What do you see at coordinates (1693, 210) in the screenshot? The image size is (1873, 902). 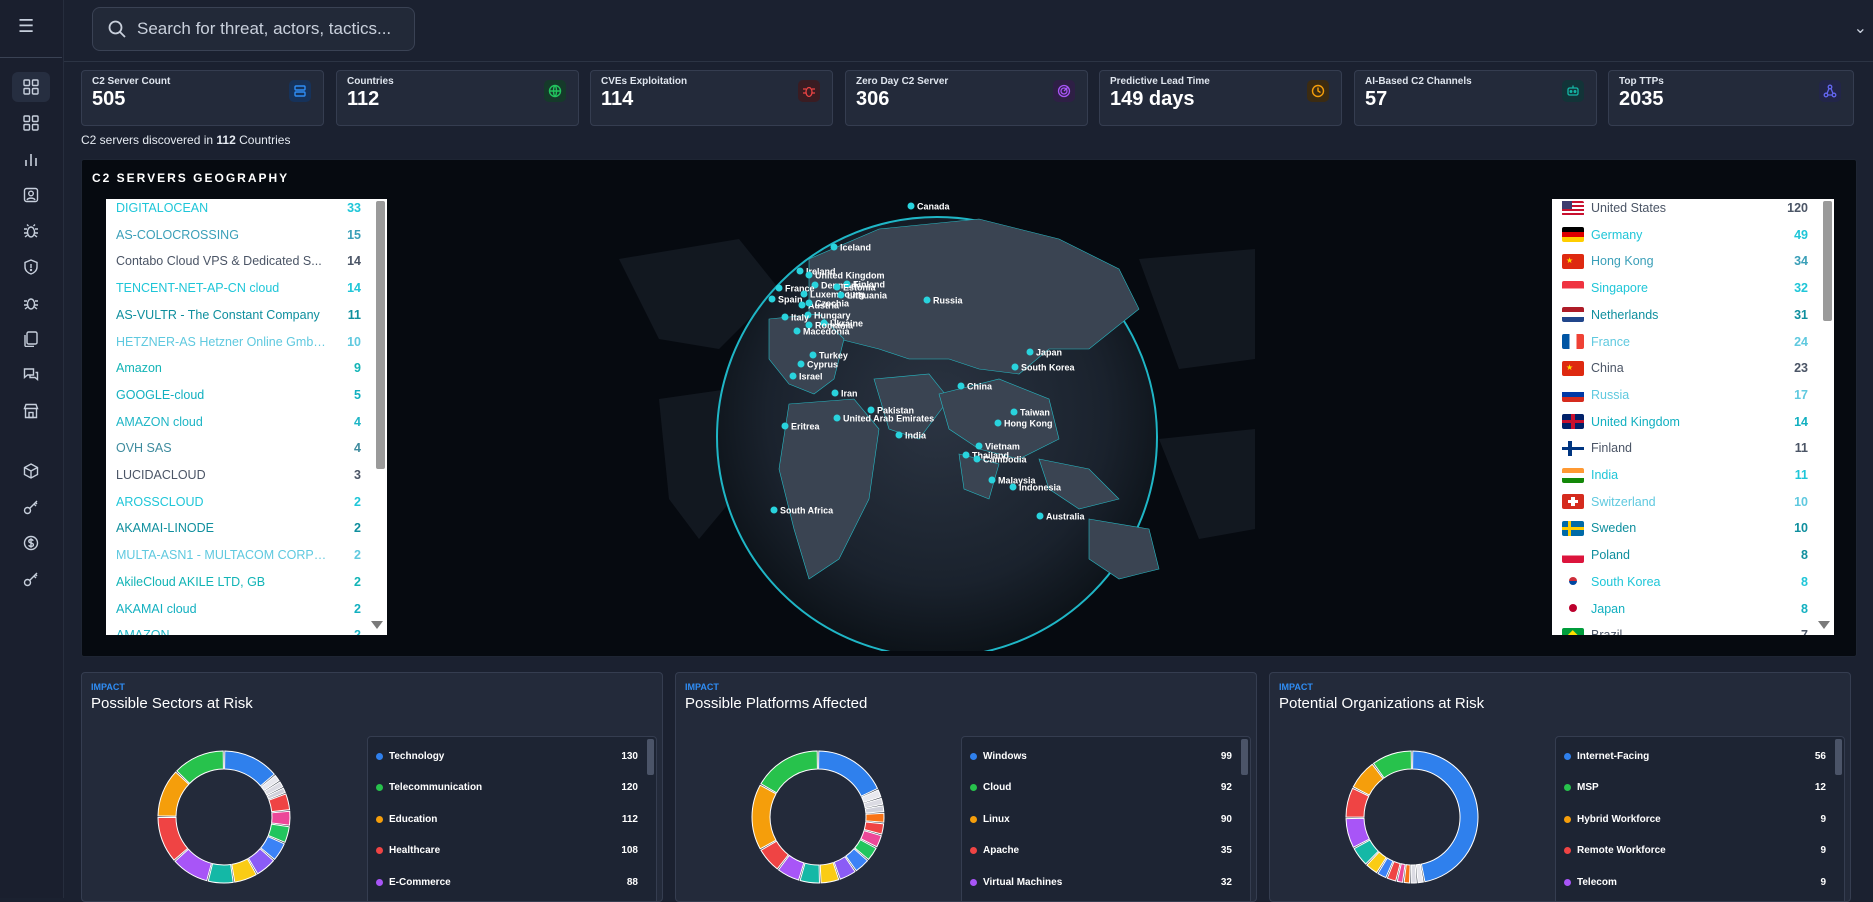 I see `country-list-item: United States 120` at bounding box center [1693, 210].